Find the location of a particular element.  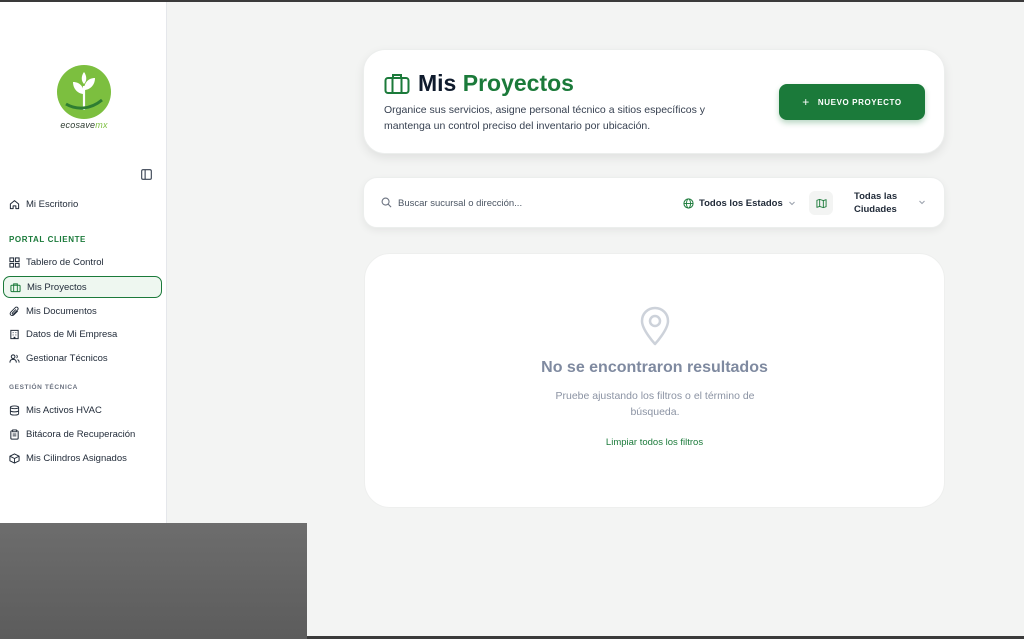

new-project-button: + NUEVO PROYECTO is located at coordinates (852, 102).